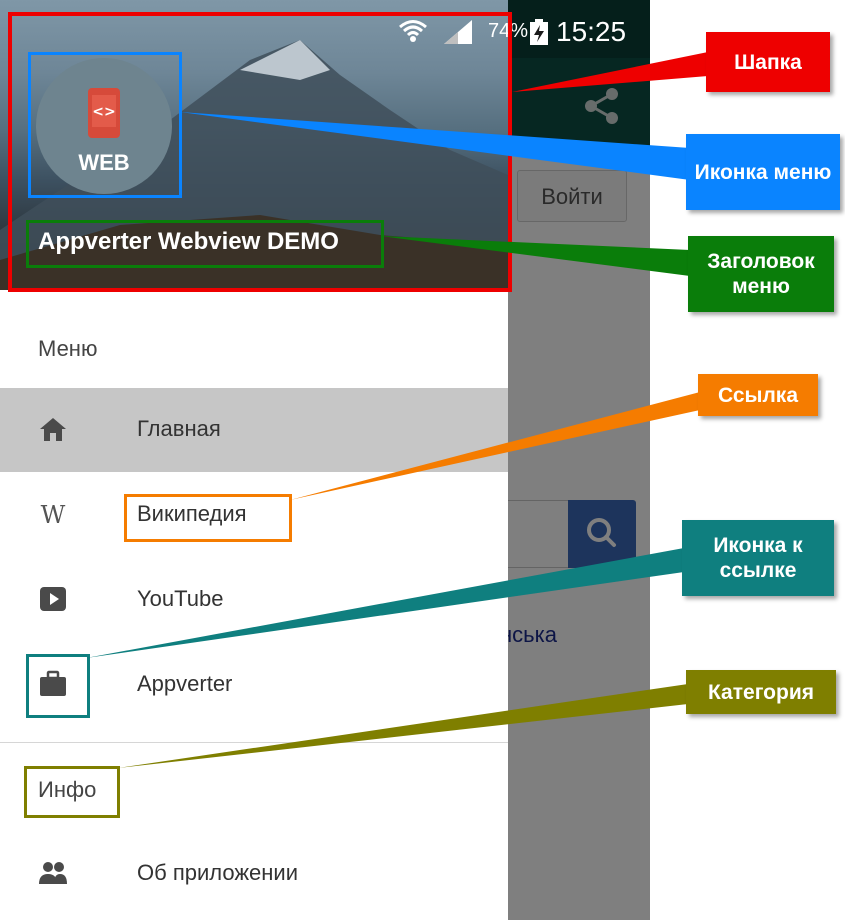 Image resolution: width=845 pixels, height=920 pixels. Describe the element at coordinates (761, 274) in the screenshot. I see `callout-menu-title: Заголовок меню` at that location.